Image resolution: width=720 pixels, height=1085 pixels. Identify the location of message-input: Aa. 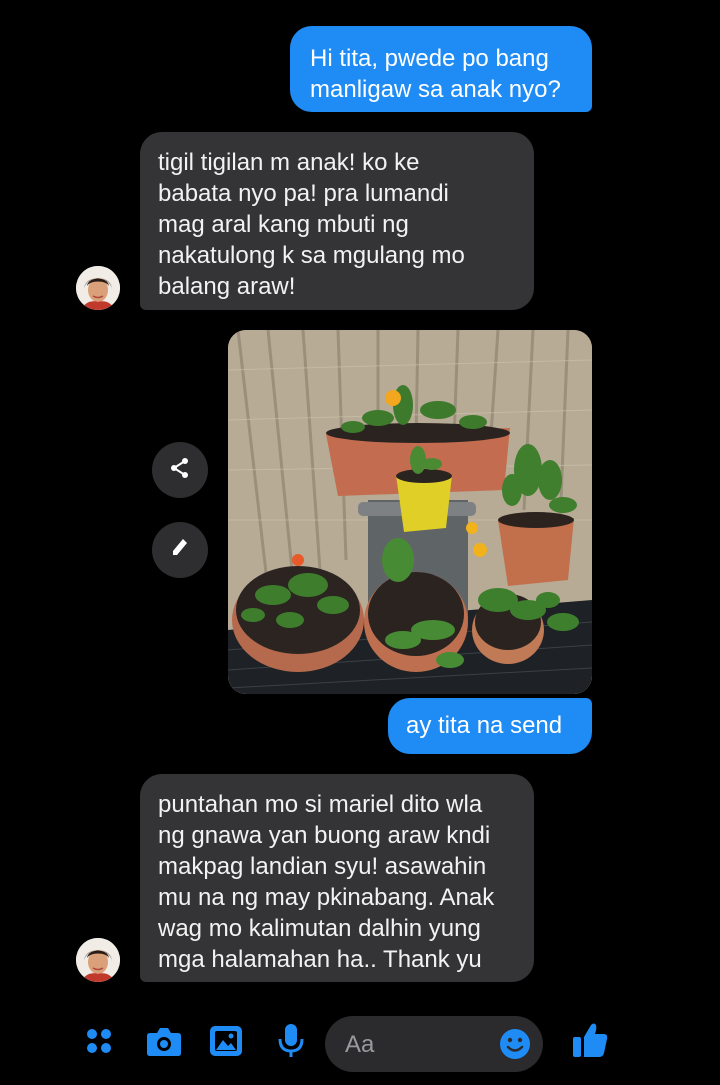
(434, 1044).